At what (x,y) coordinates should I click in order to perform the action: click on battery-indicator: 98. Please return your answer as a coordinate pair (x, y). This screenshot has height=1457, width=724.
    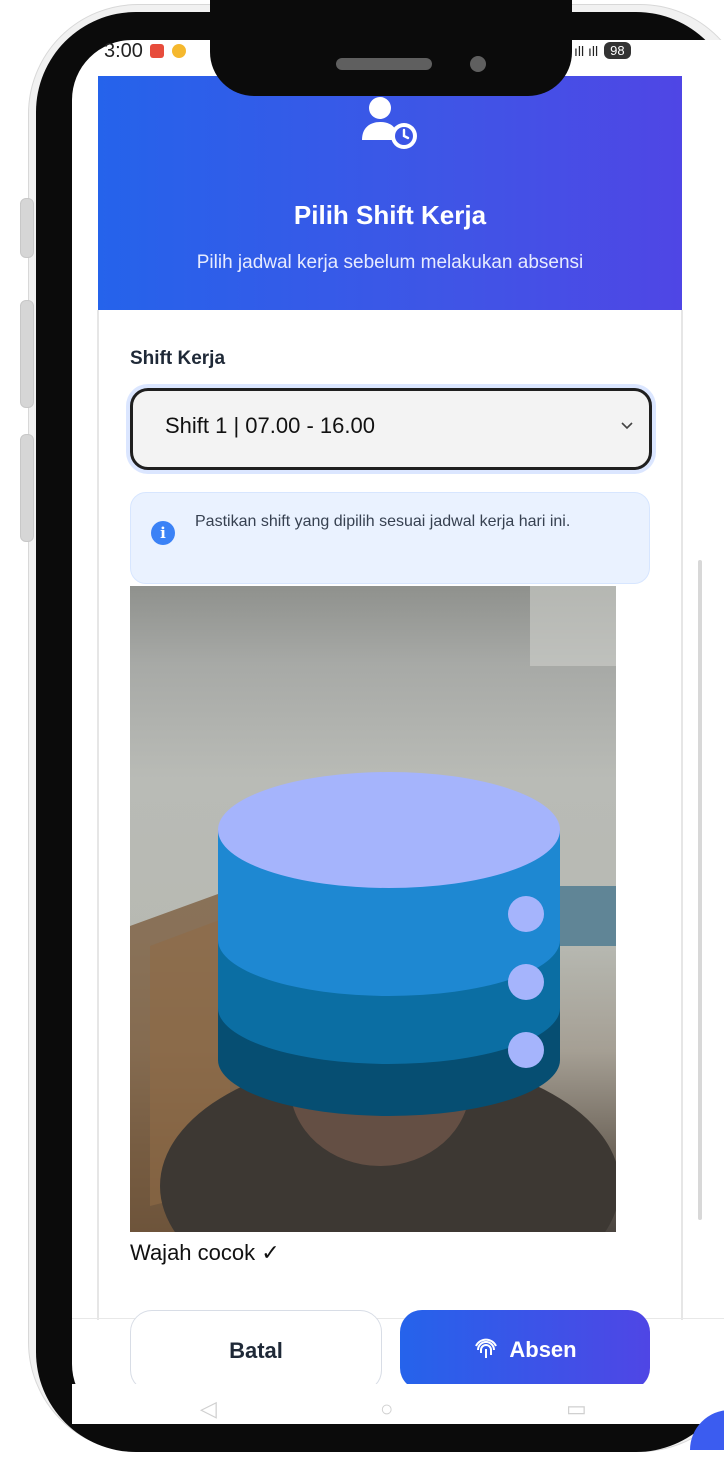
    Looking at the image, I should click on (617, 50).